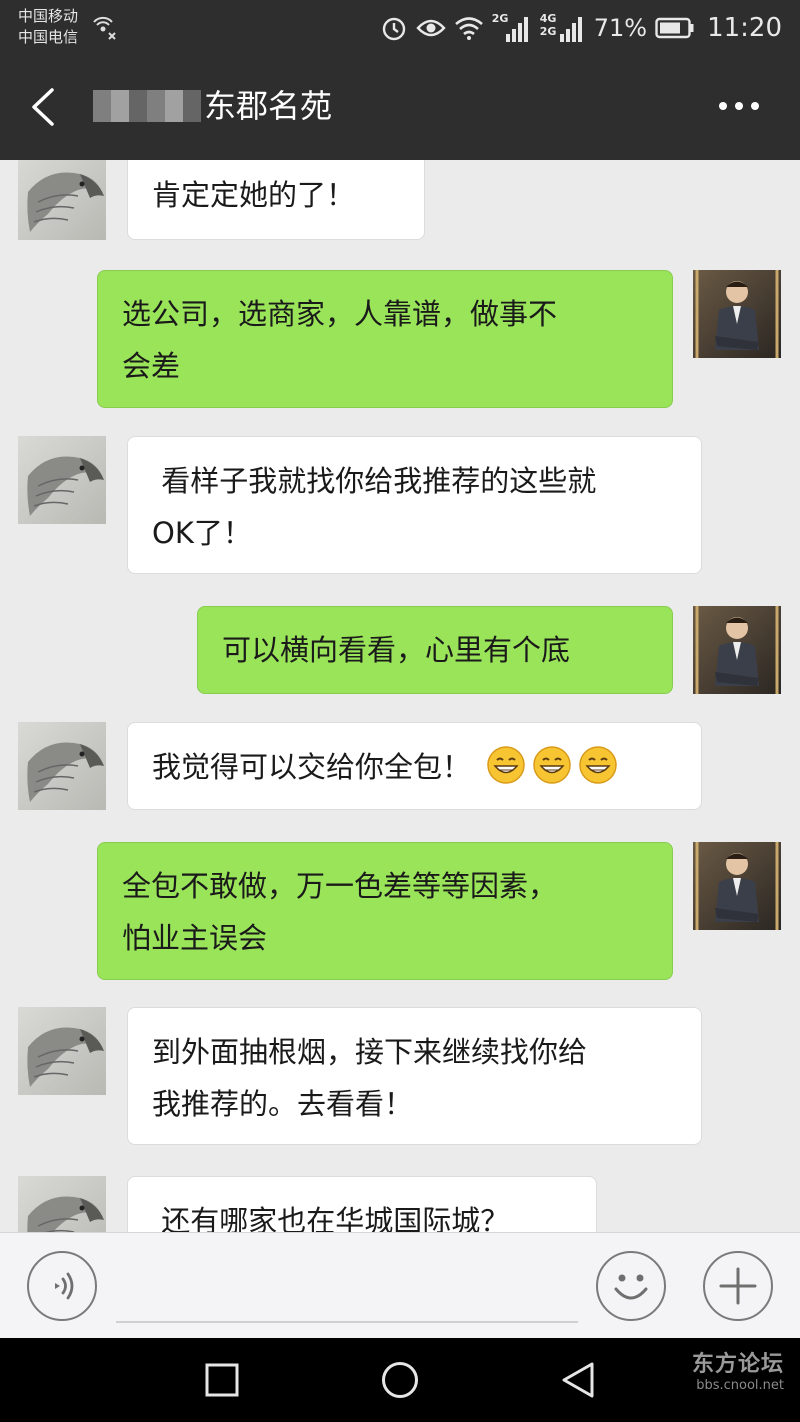 Image resolution: width=800 pixels, height=1422 pixels. What do you see at coordinates (737, 1364) in the screenshot?
I see `watermark-main: 东方论坛` at bounding box center [737, 1364].